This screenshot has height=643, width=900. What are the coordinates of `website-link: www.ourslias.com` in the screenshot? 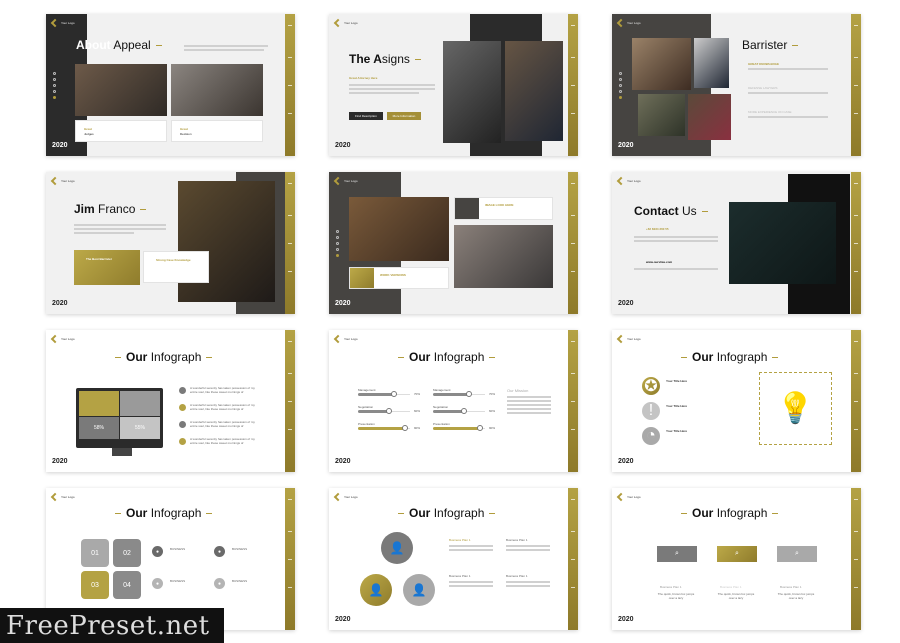 It's located at (659, 262).